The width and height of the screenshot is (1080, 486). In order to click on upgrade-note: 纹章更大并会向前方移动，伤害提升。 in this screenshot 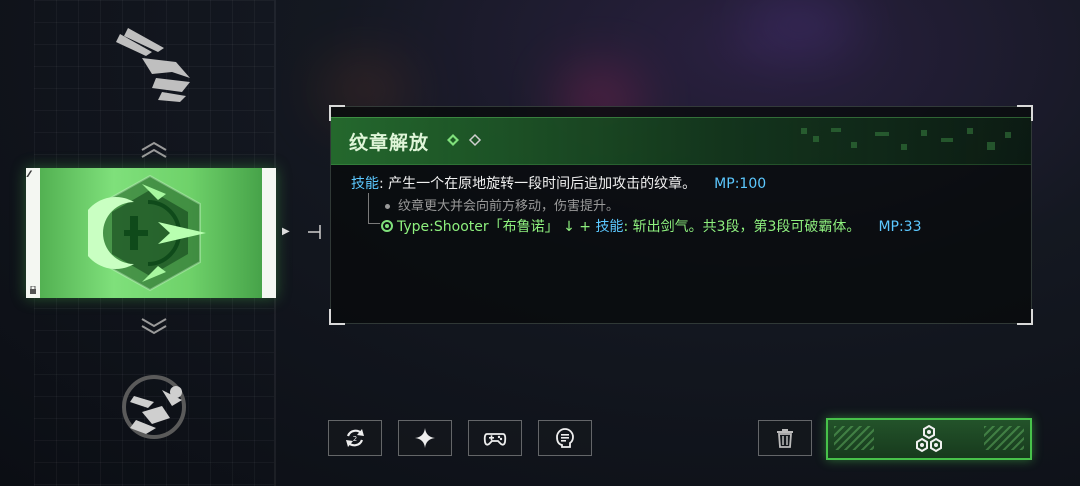, I will do `click(502, 204)`.